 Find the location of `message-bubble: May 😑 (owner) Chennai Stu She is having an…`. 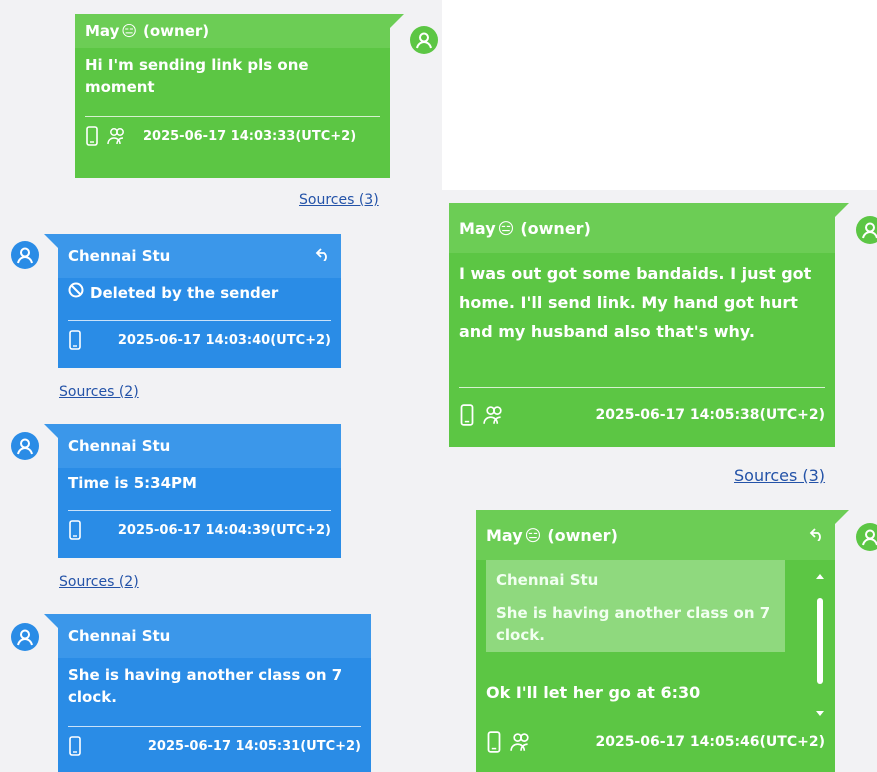

message-bubble: May 😑 (owner) Chennai Stu She is having an… is located at coordinates (662, 641).